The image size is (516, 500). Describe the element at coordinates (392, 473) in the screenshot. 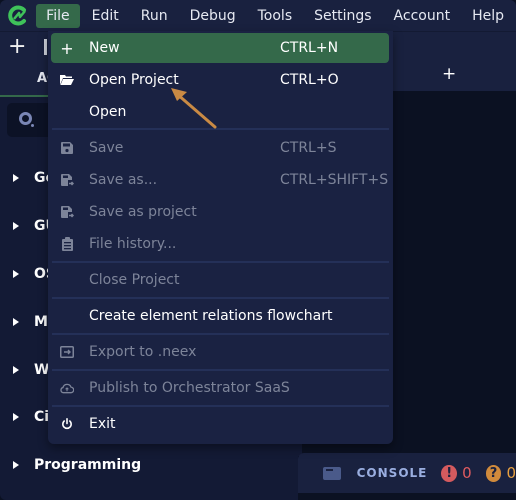

I see `console-label: CONSOLE` at that location.